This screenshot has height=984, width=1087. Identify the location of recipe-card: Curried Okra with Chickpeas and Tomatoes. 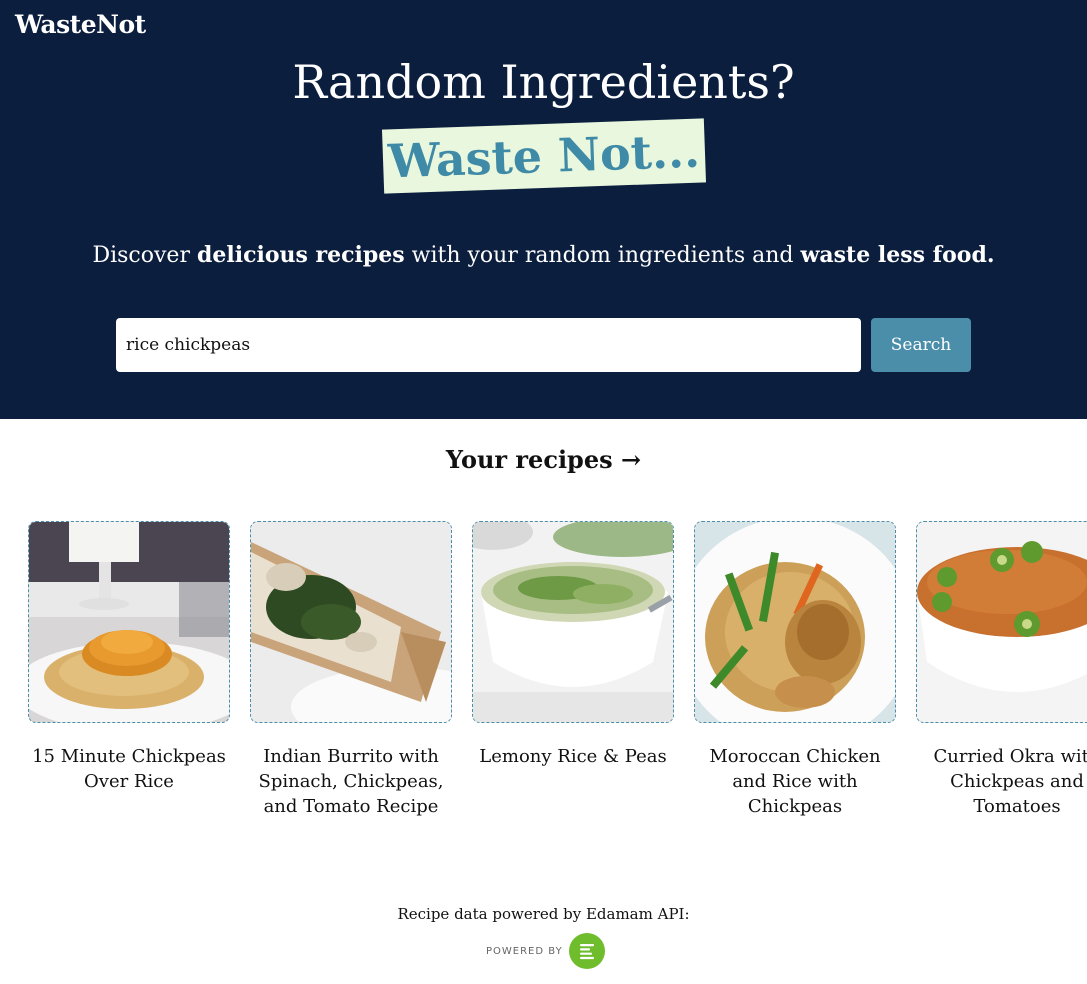
(1001, 670).